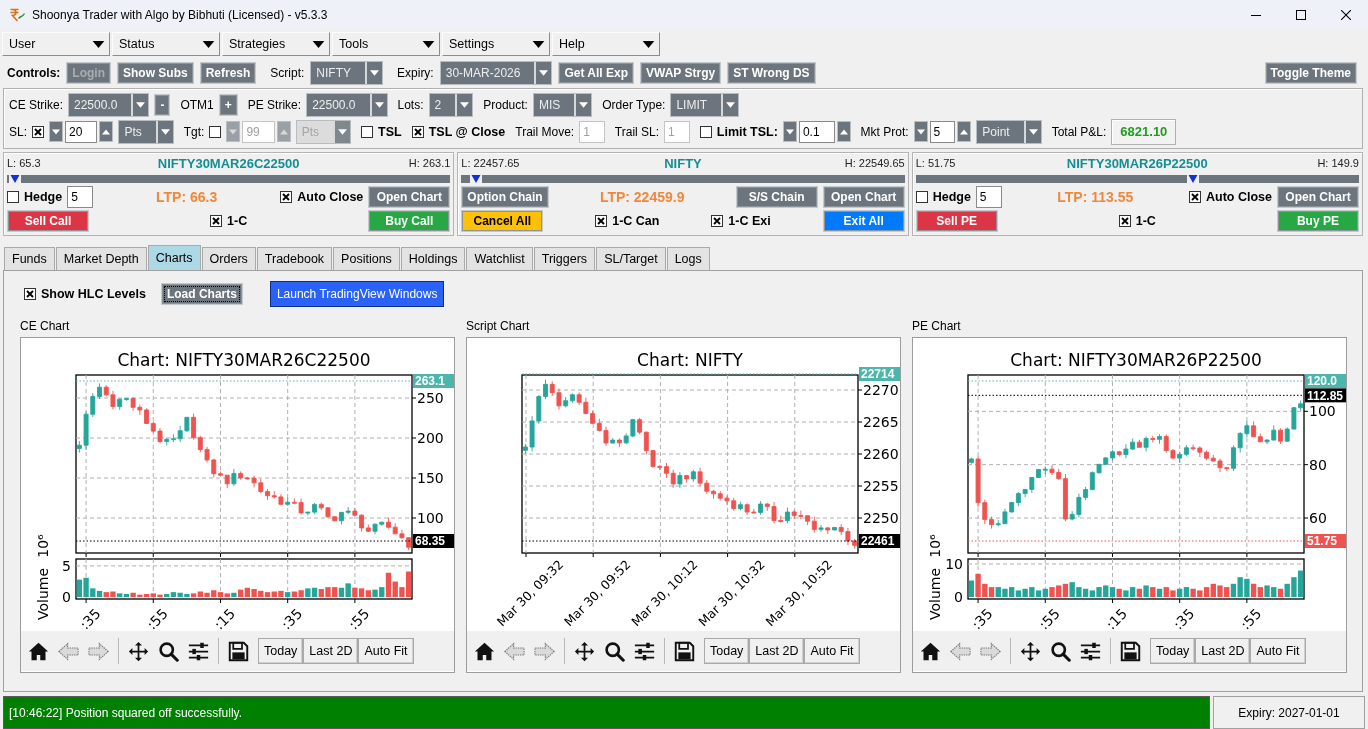 This screenshot has width=1368, height=729. I want to click on dropdown: Point, so click(1009, 131).